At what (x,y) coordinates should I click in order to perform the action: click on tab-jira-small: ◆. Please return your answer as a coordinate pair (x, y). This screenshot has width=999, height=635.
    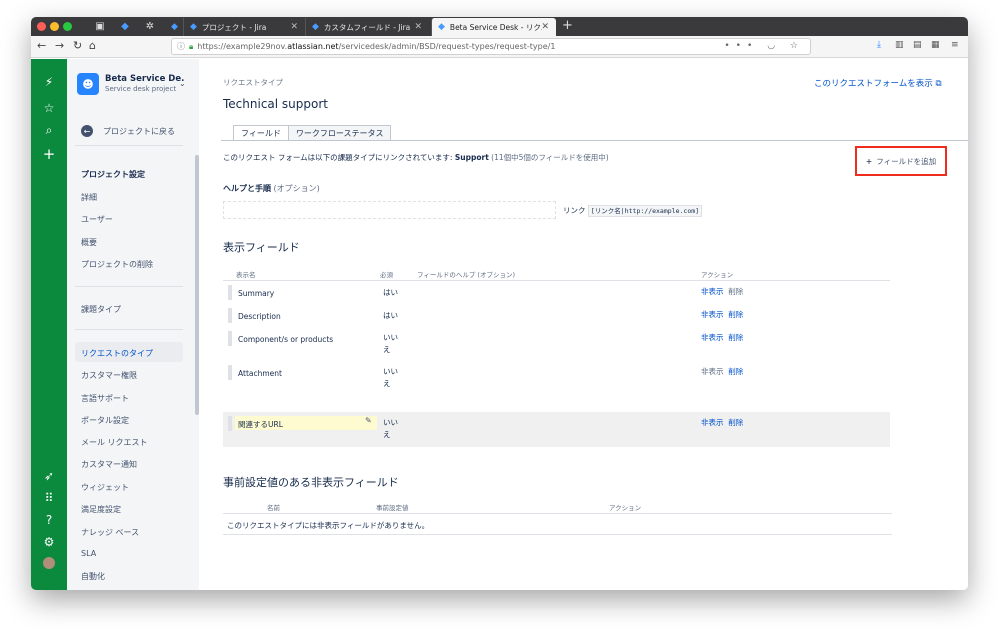
    Looking at the image, I should click on (172, 27).